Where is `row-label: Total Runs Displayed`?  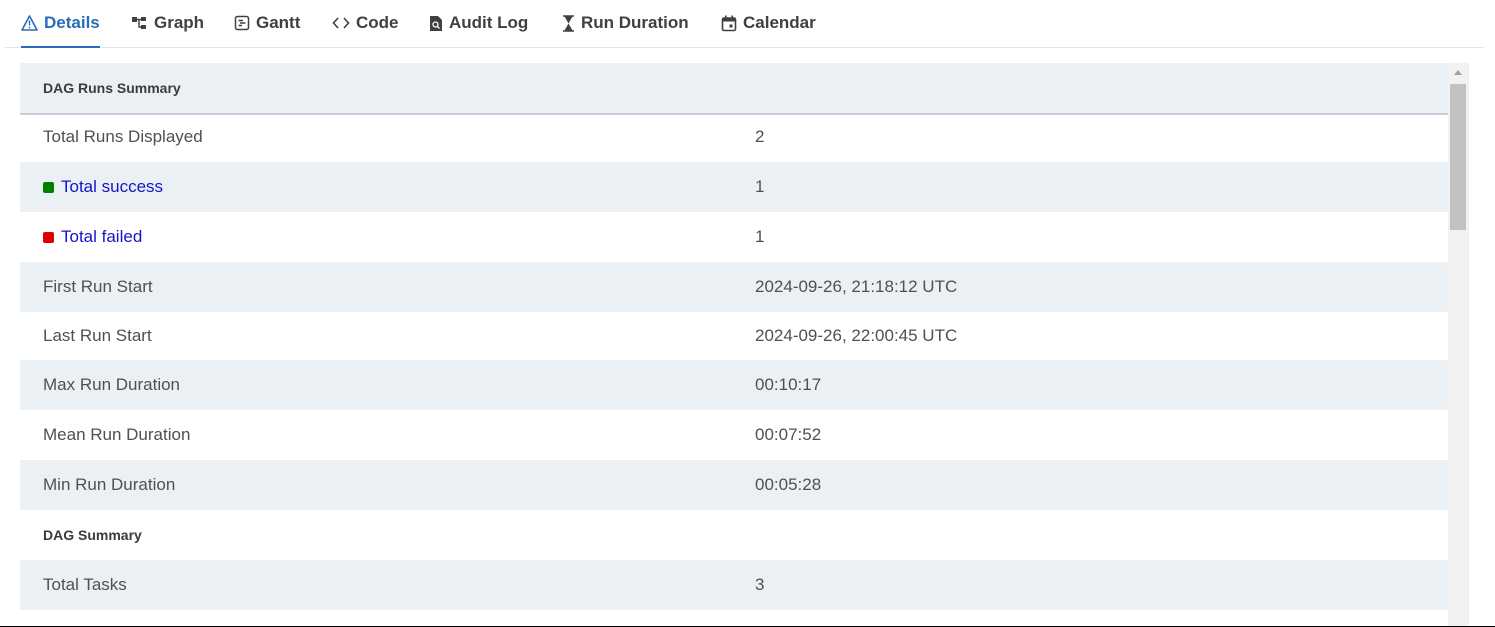
row-label: Total Runs Displayed is located at coordinates (123, 136).